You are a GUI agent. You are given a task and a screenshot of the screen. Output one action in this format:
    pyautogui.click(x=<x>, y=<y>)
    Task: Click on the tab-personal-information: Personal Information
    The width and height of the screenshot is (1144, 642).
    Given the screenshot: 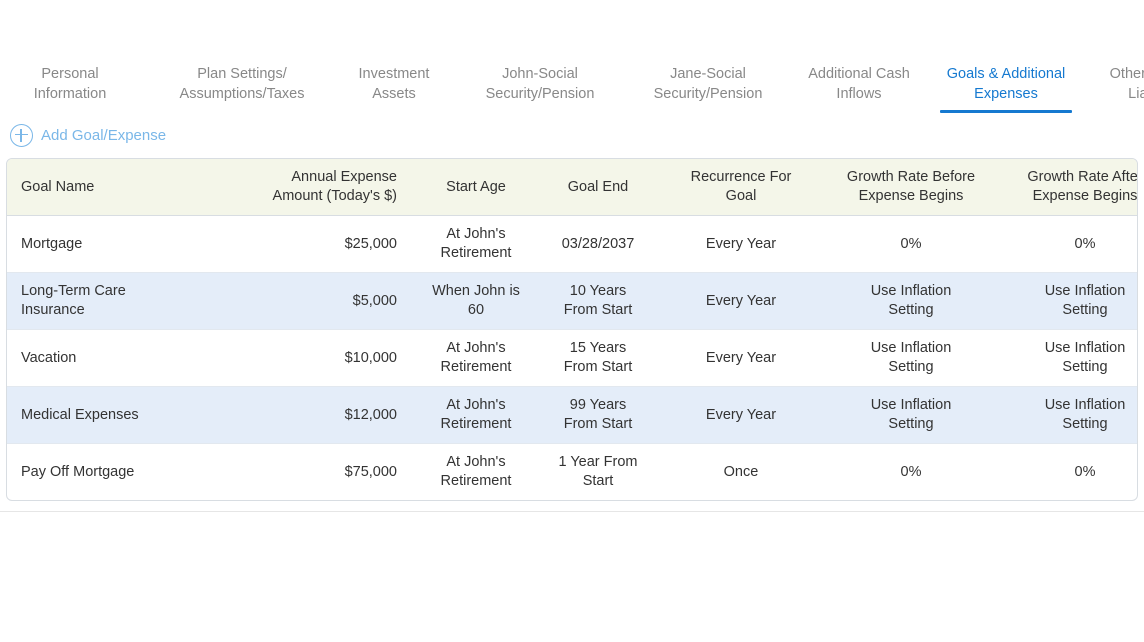 What is the action you would take?
    pyautogui.click(x=70, y=84)
    